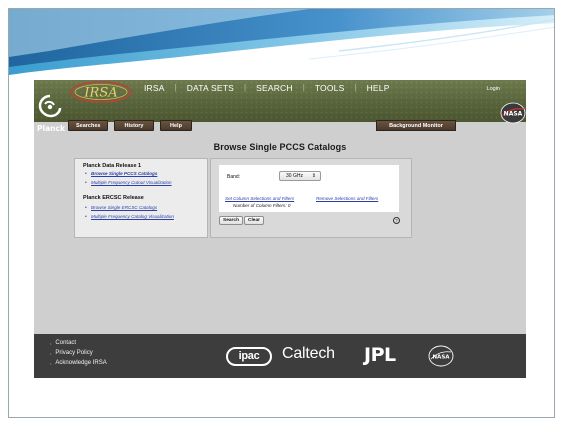  Describe the element at coordinates (330, 88) in the screenshot. I see `nav-tools: Tools` at that location.